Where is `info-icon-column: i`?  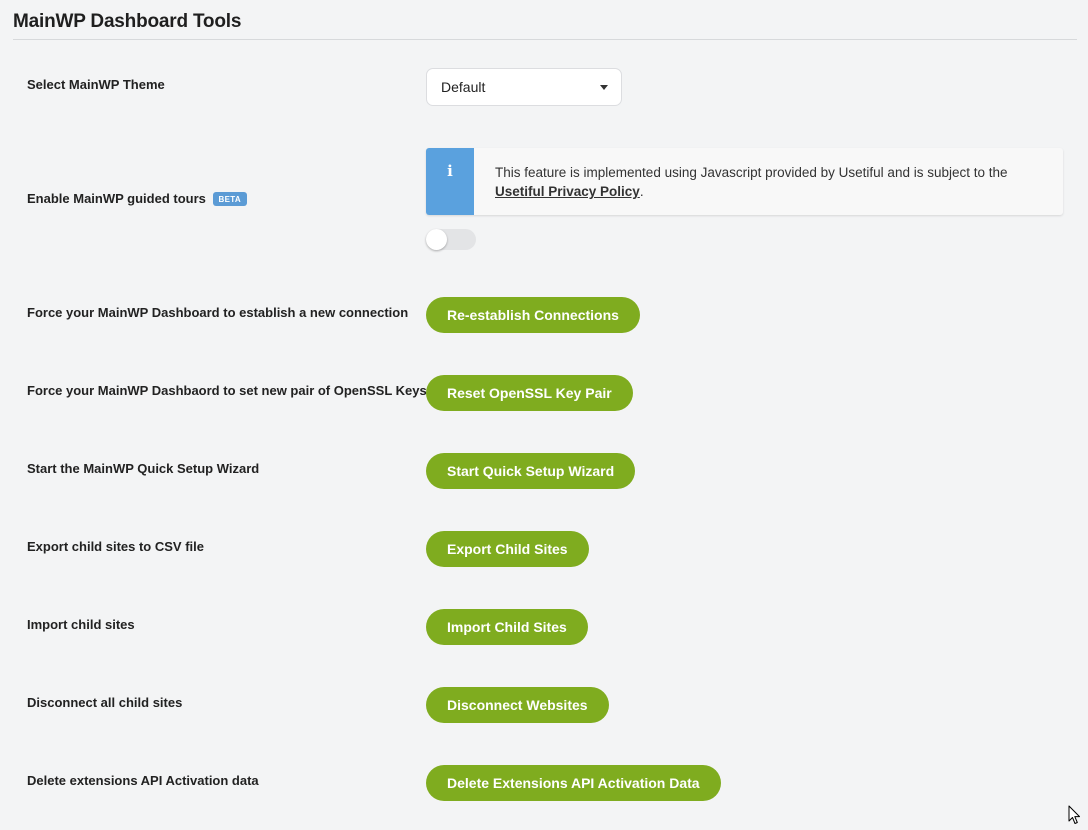
info-icon-column: i is located at coordinates (450, 181).